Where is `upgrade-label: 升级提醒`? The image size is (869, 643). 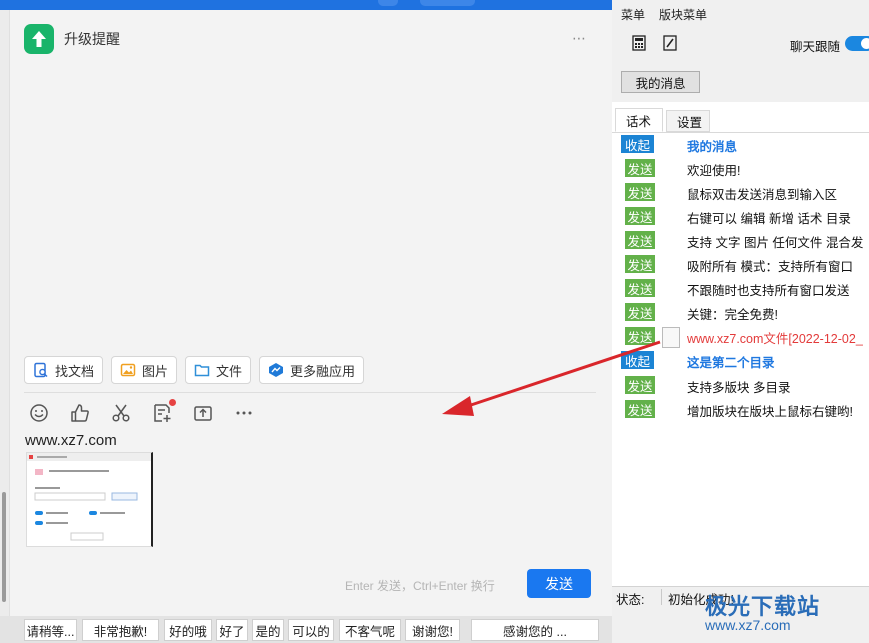
upgrade-label: 升级提醒 is located at coordinates (92, 39).